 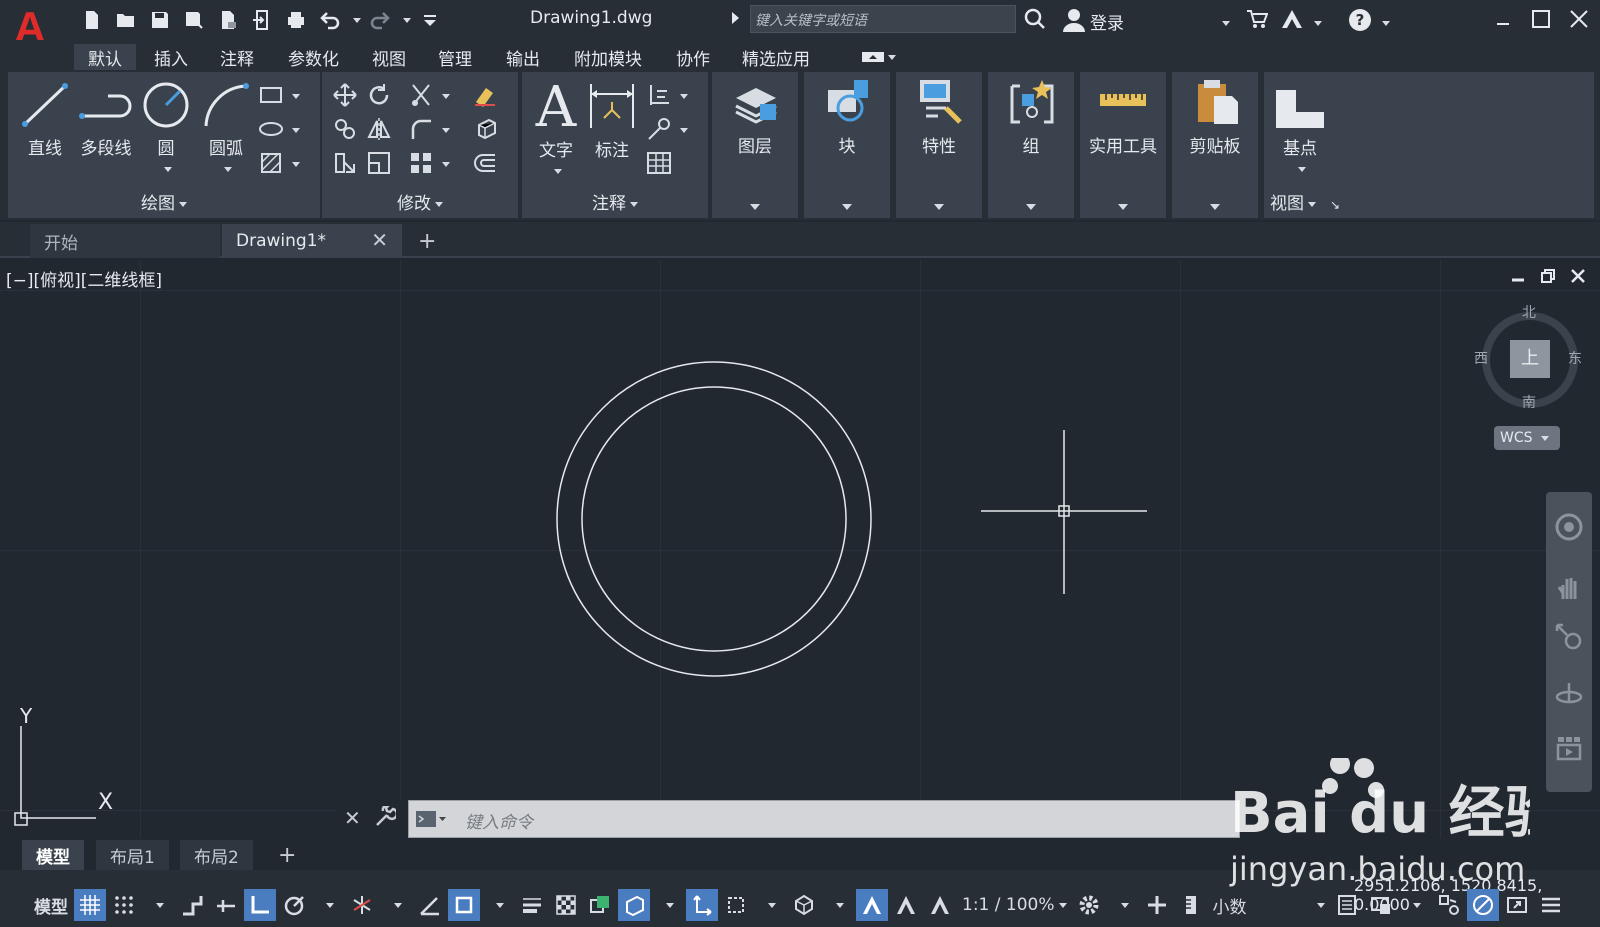 I want to click on text-button: A 文字, so click(x=556, y=129).